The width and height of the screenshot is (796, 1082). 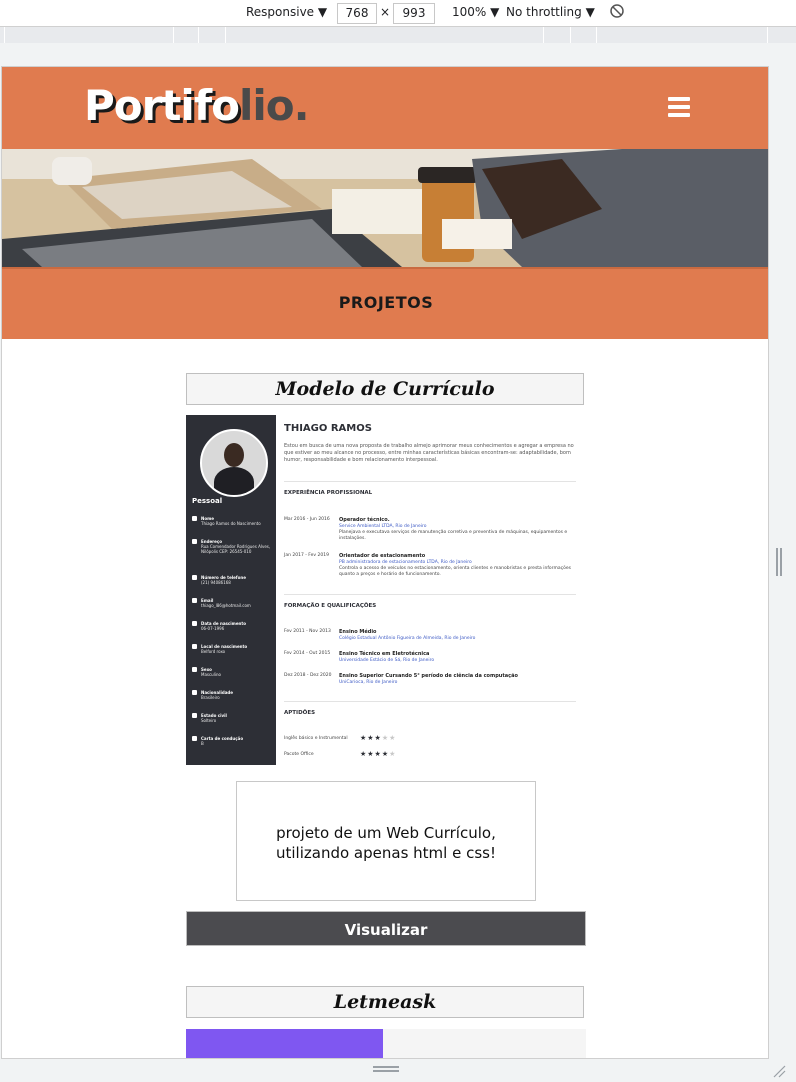 What do you see at coordinates (194, 623) in the screenshot?
I see `calendar-icon` at bounding box center [194, 623].